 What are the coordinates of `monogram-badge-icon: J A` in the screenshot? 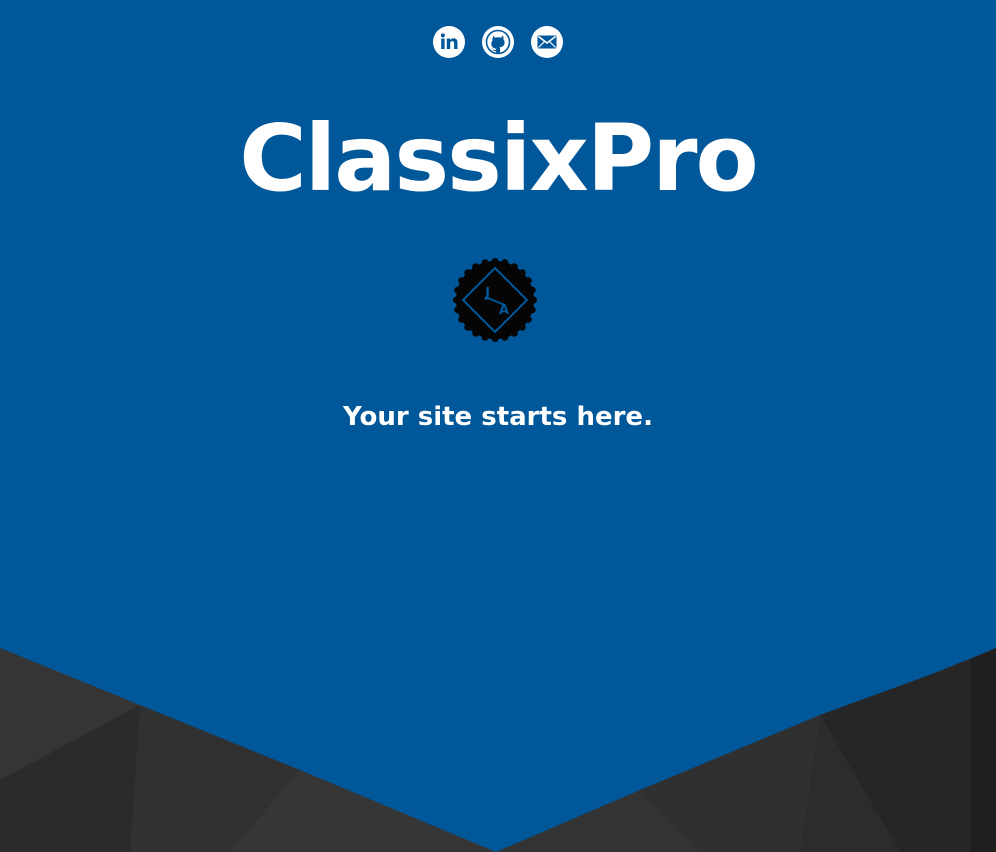 It's located at (495, 300).